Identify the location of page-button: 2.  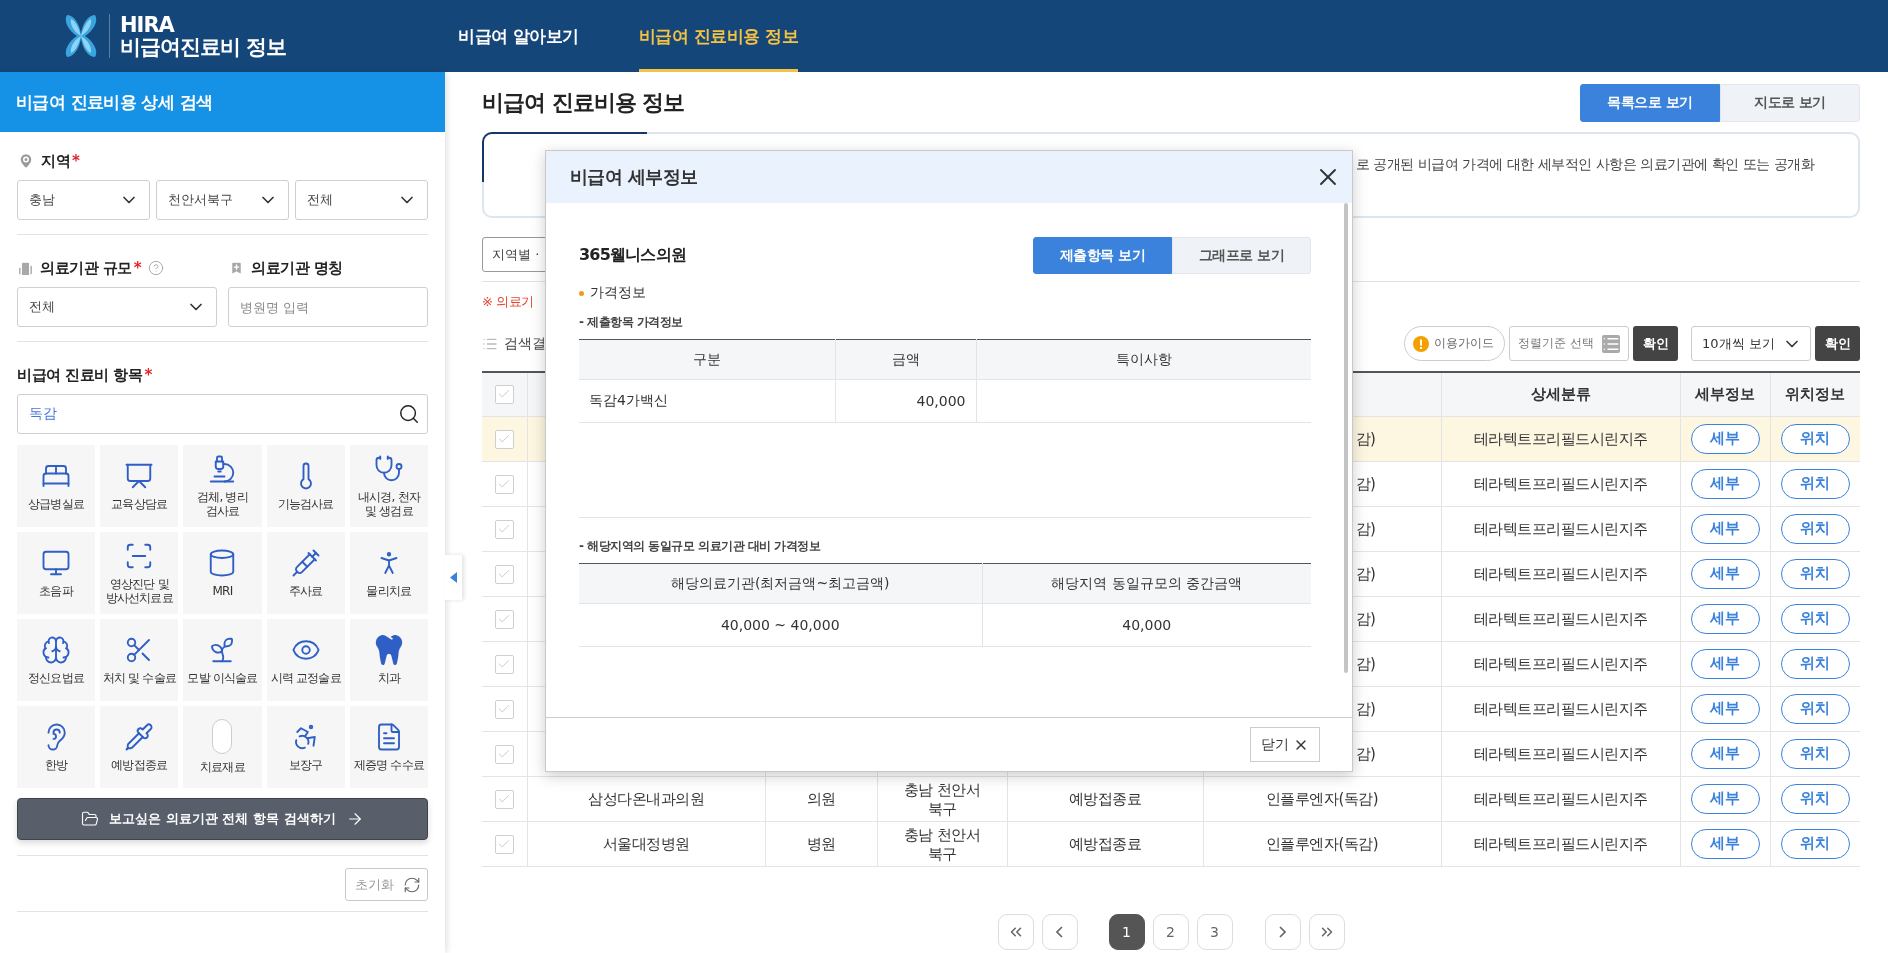
(1170, 931).